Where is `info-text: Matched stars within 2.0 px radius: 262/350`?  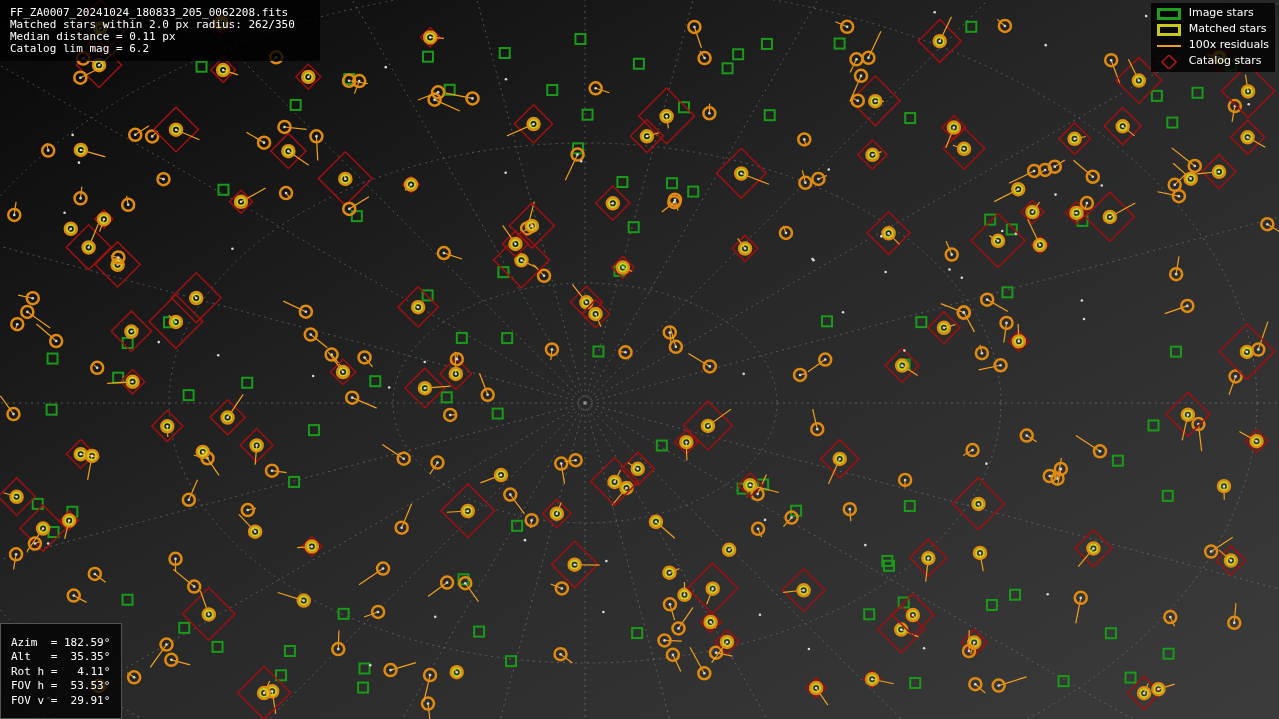
info-text: Matched stars within 2.0 px radius: 262/350 is located at coordinates (153, 25).